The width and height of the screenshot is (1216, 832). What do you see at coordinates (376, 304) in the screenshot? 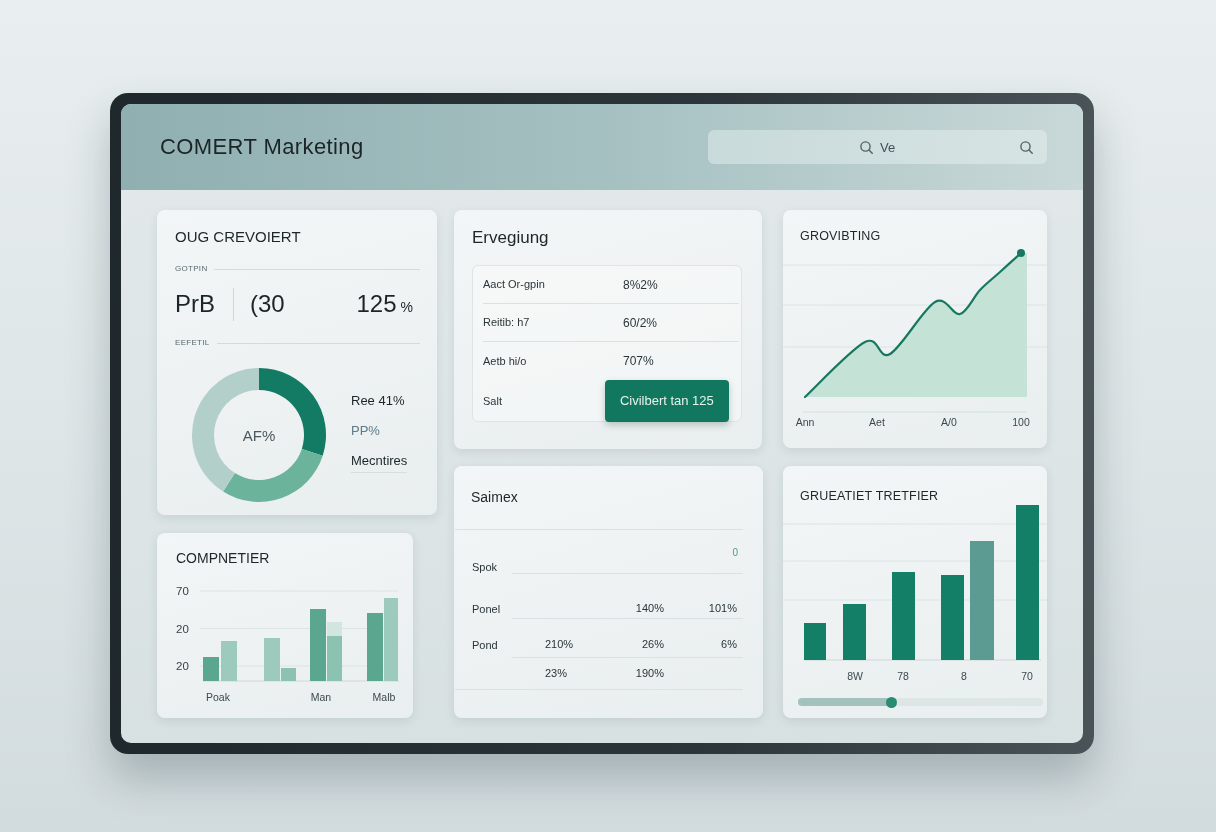
I see `metric-value: 125` at bounding box center [376, 304].